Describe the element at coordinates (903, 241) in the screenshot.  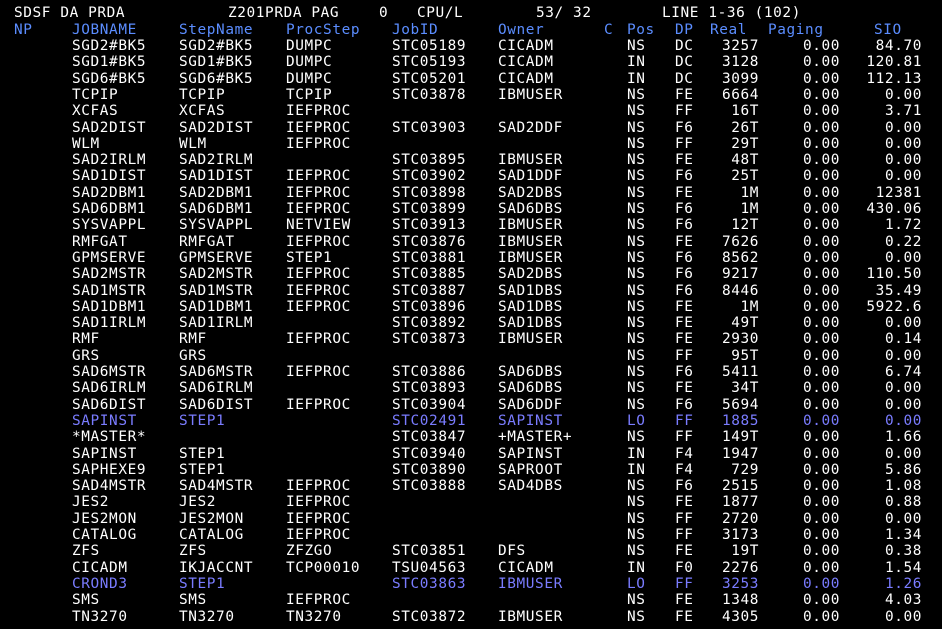
I see `row-sio: 0.22` at that location.